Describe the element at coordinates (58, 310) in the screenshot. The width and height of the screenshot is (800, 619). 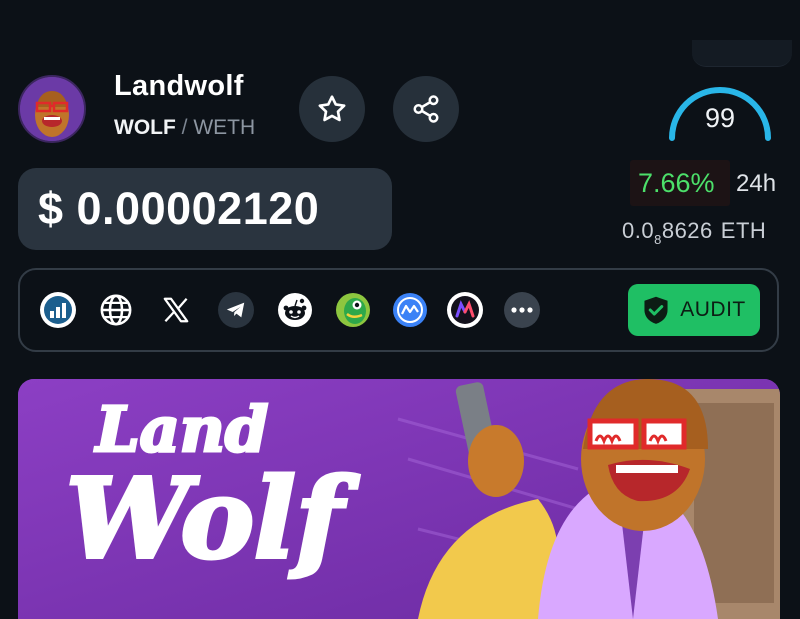
I see `dextools-icon` at that location.